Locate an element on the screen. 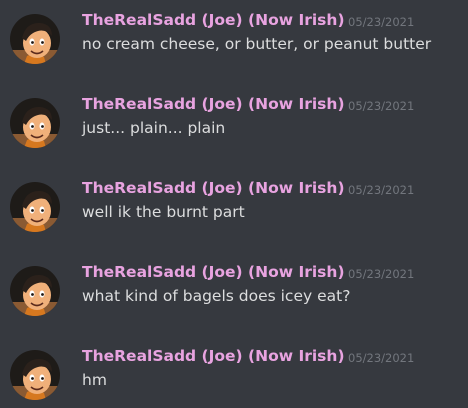 Image resolution: width=468 pixels, height=408 pixels. message-content: hm is located at coordinates (94, 380).